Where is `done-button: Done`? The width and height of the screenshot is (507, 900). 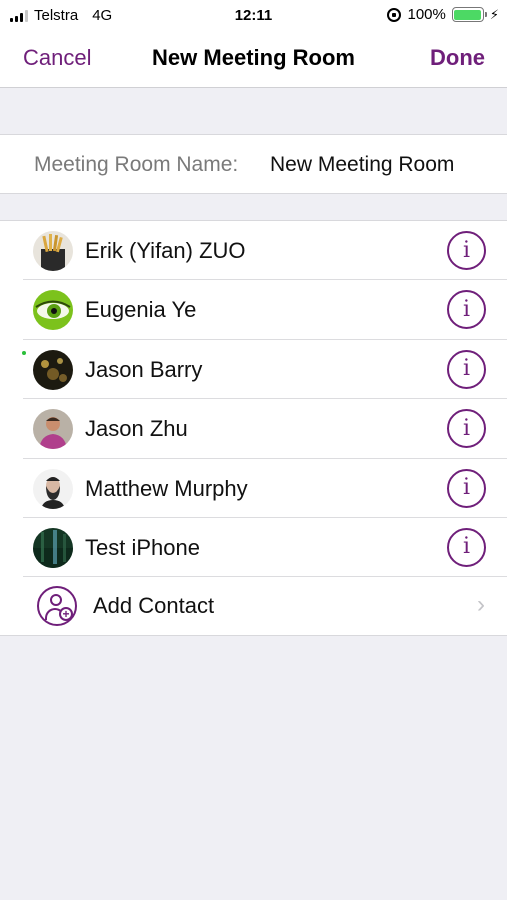
done-button: Done is located at coordinates (457, 58).